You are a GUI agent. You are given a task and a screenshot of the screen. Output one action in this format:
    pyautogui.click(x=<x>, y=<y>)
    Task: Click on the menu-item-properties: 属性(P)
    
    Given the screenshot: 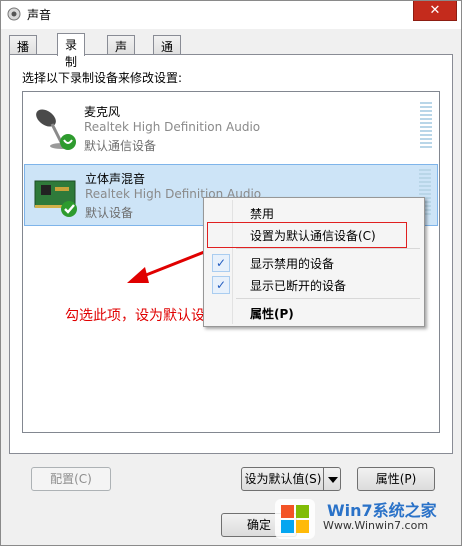 What is the action you would take?
    pyautogui.click(x=314, y=313)
    